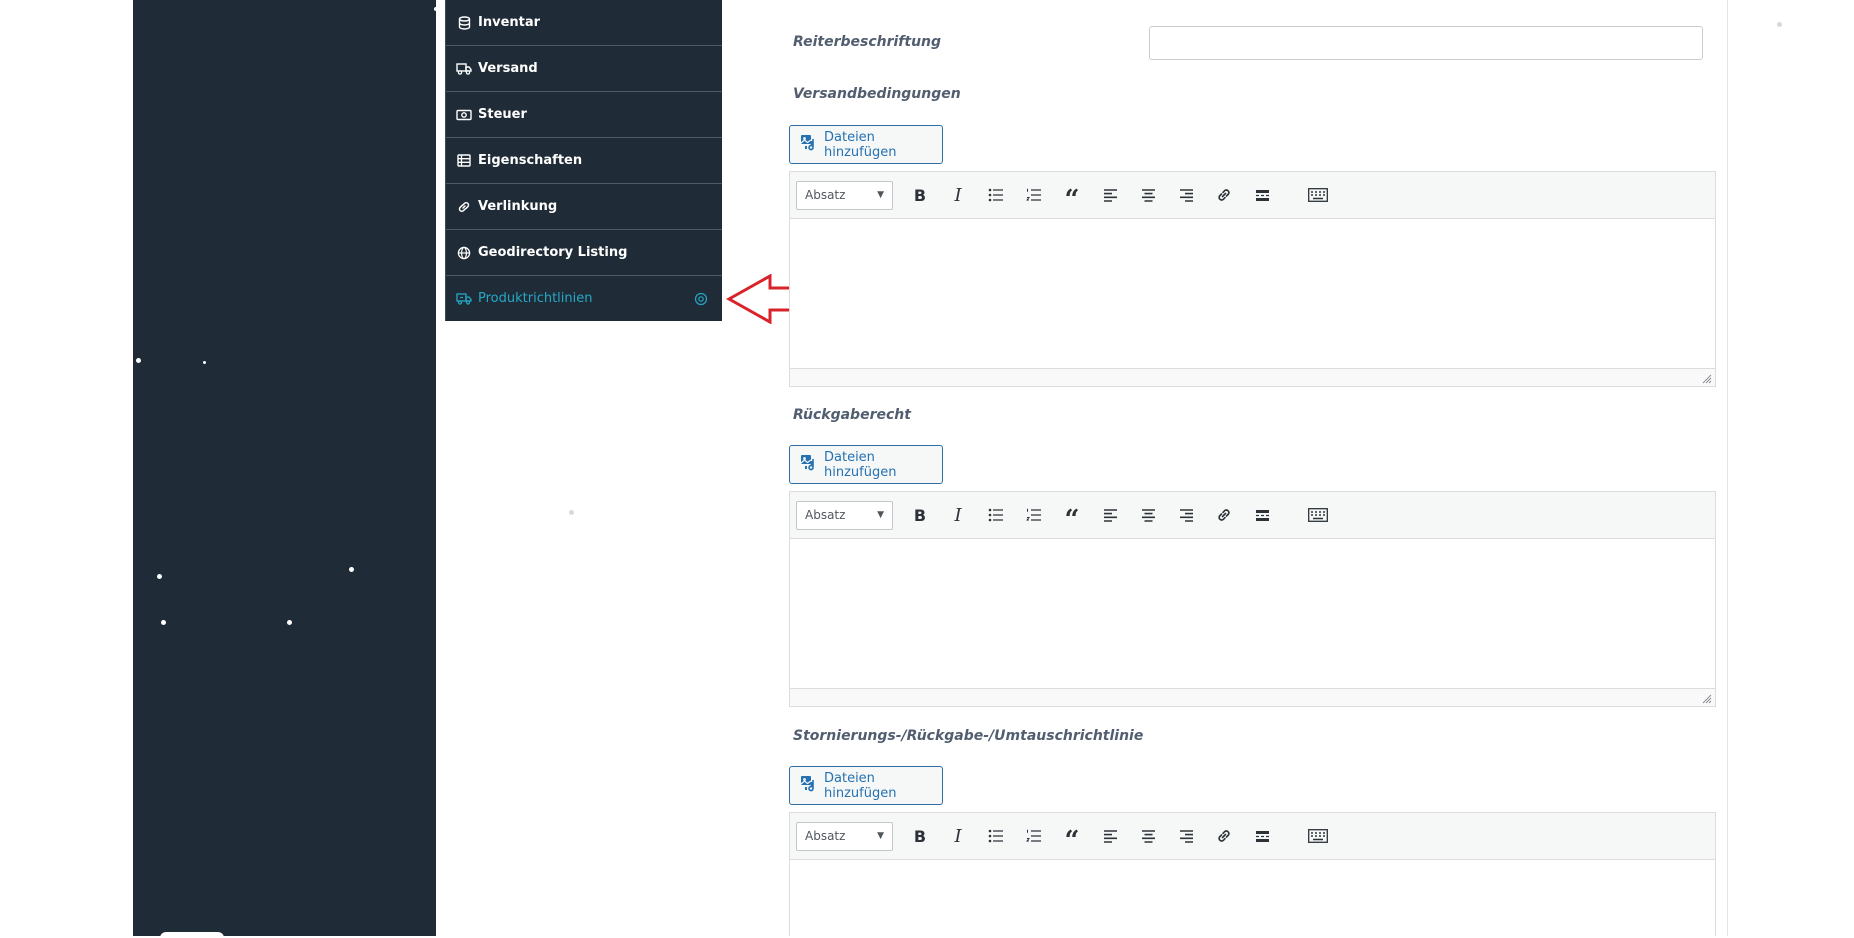 This screenshot has height=938, width=1854. What do you see at coordinates (464, 69) in the screenshot?
I see `truck-icon` at bounding box center [464, 69].